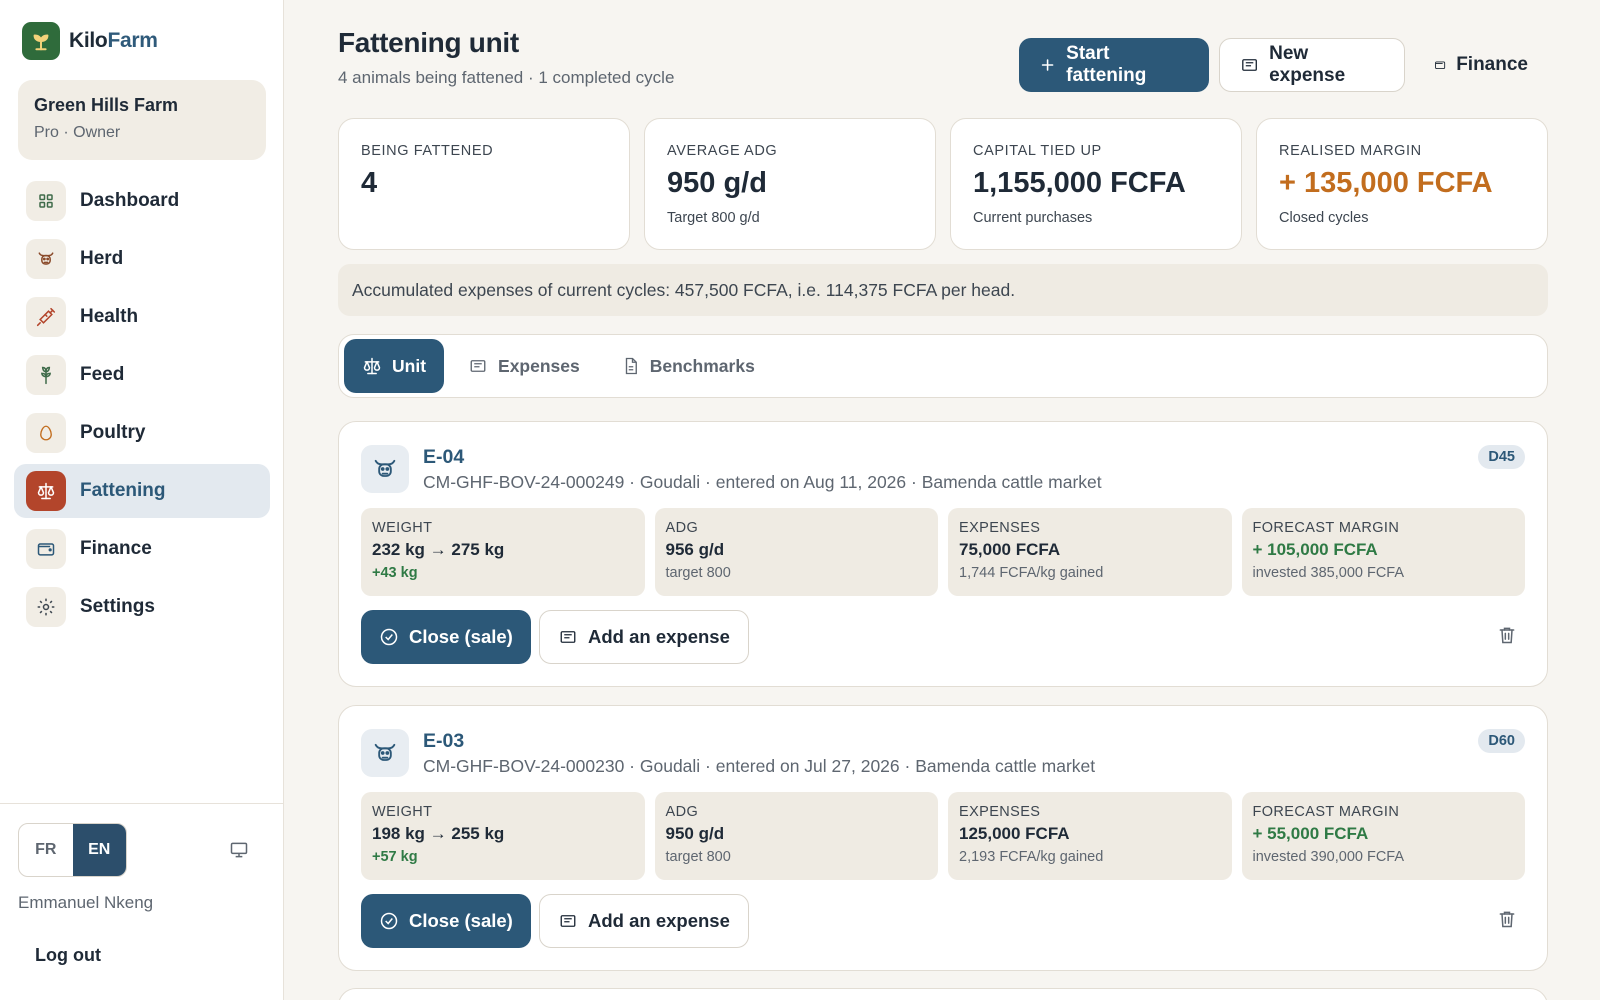 This screenshot has height=1000, width=1600. What do you see at coordinates (113, 40) in the screenshot?
I see `brand-name: KiloFarm` at bounding box center [113, 40].